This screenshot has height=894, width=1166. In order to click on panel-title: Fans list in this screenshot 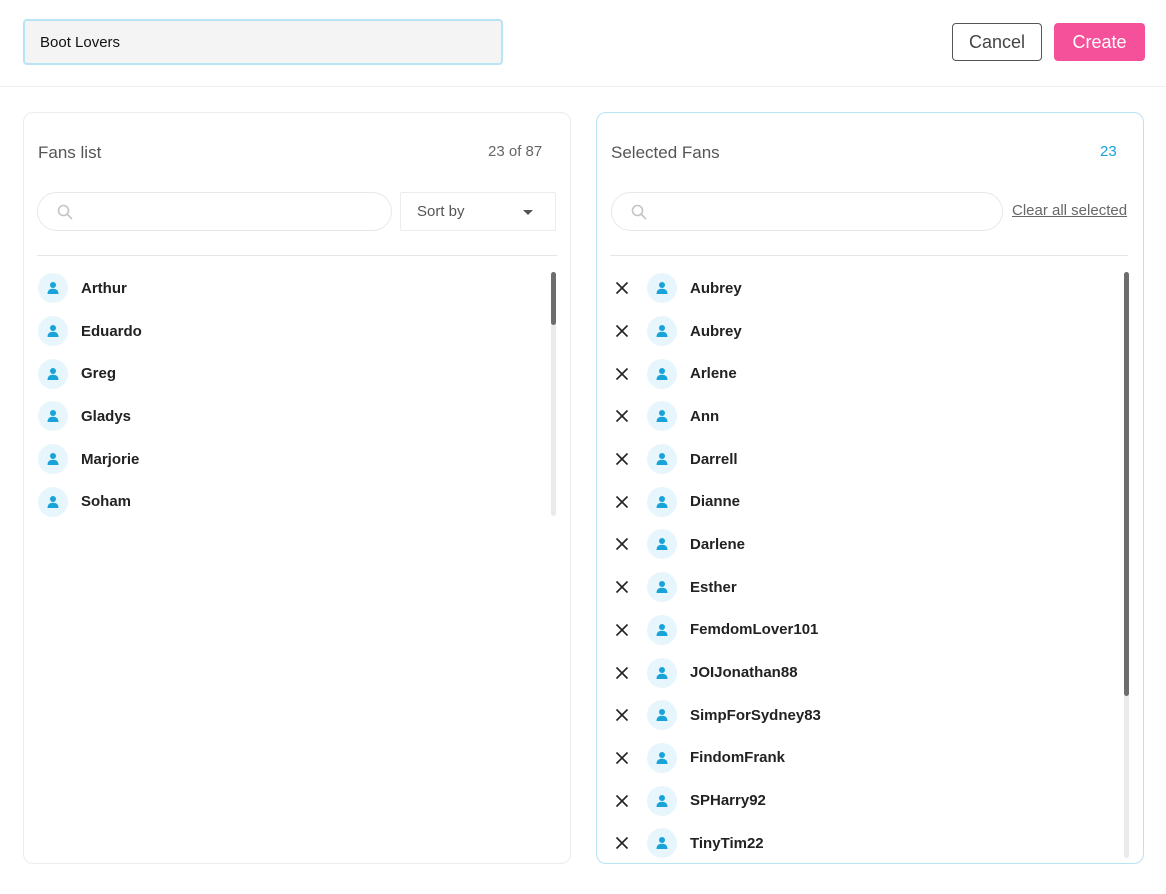, I will do `click(70, 152)`.